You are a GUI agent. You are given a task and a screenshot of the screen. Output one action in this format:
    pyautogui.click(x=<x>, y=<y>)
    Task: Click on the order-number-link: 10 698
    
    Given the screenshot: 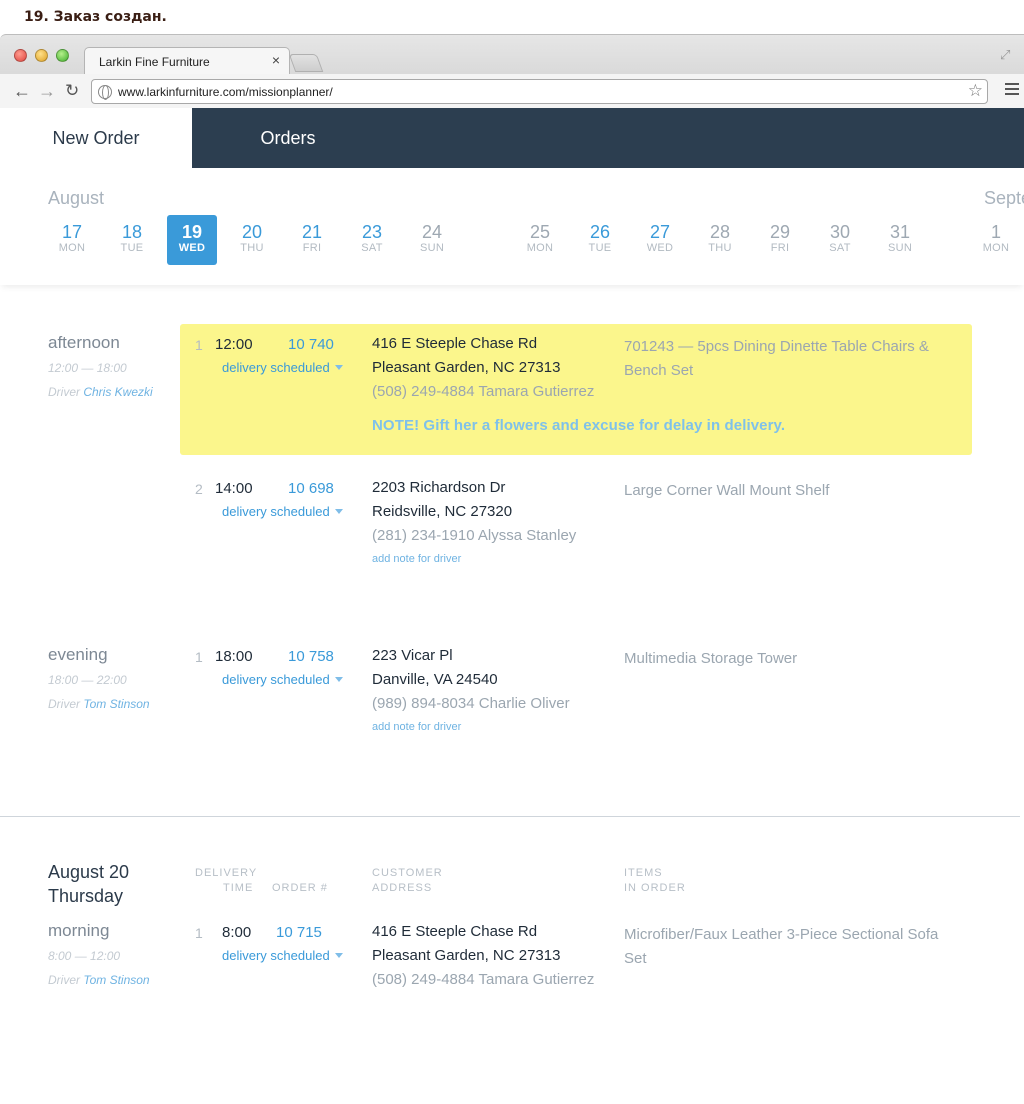 What is the action you would take?
    pyautogui.click(x=311, y=488)
    